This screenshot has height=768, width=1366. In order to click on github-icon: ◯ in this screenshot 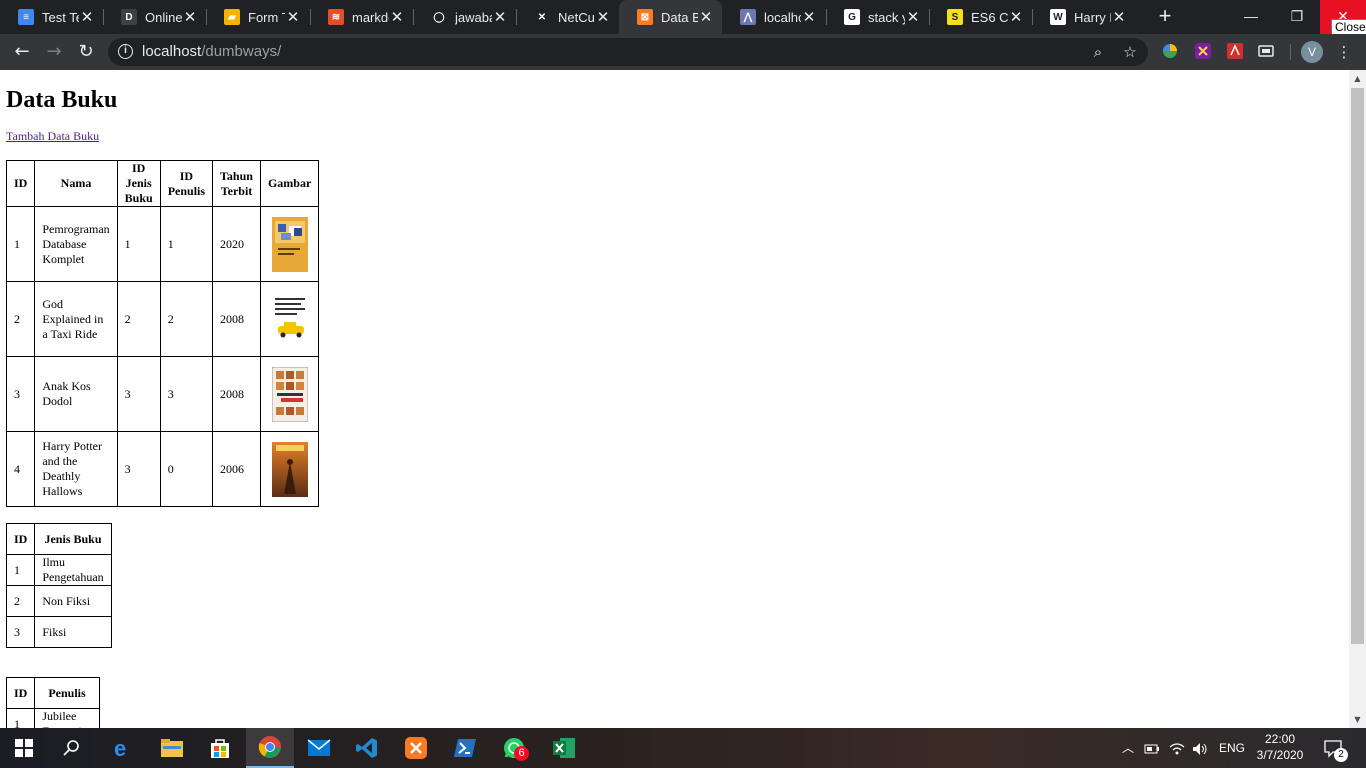, I will do `click(439, 17)`.